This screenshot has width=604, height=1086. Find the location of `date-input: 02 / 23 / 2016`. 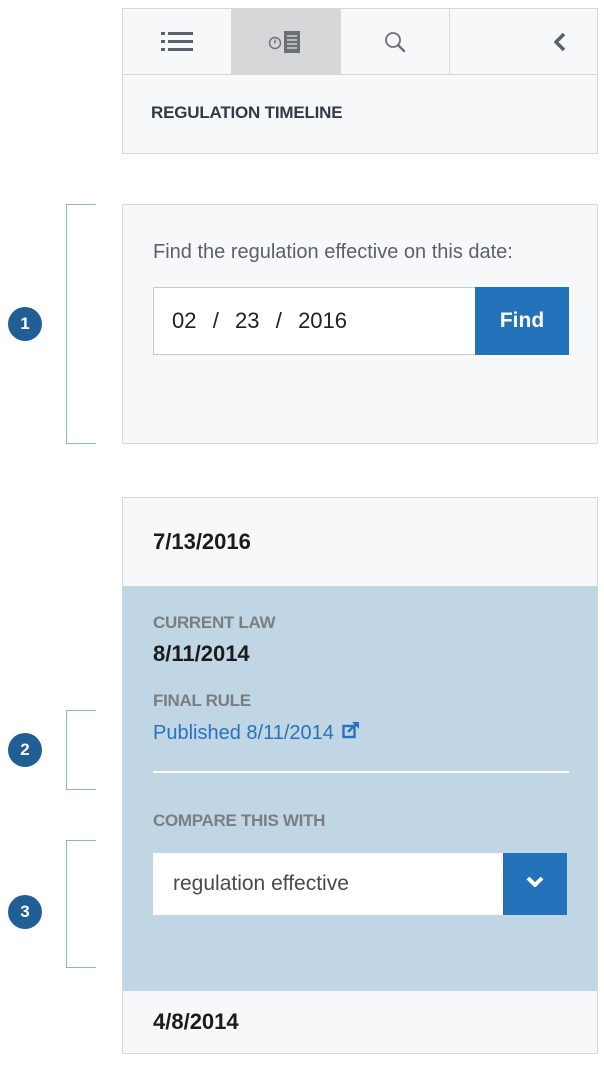

date-input: 02 / 23 / 2016 is located at coordinates (314, 321).